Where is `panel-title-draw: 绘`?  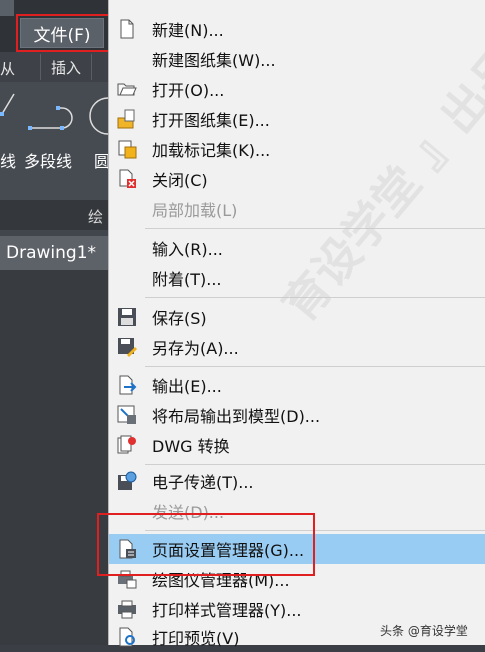 panel-title-draw: 绘 is located at coordinates (95, 216).